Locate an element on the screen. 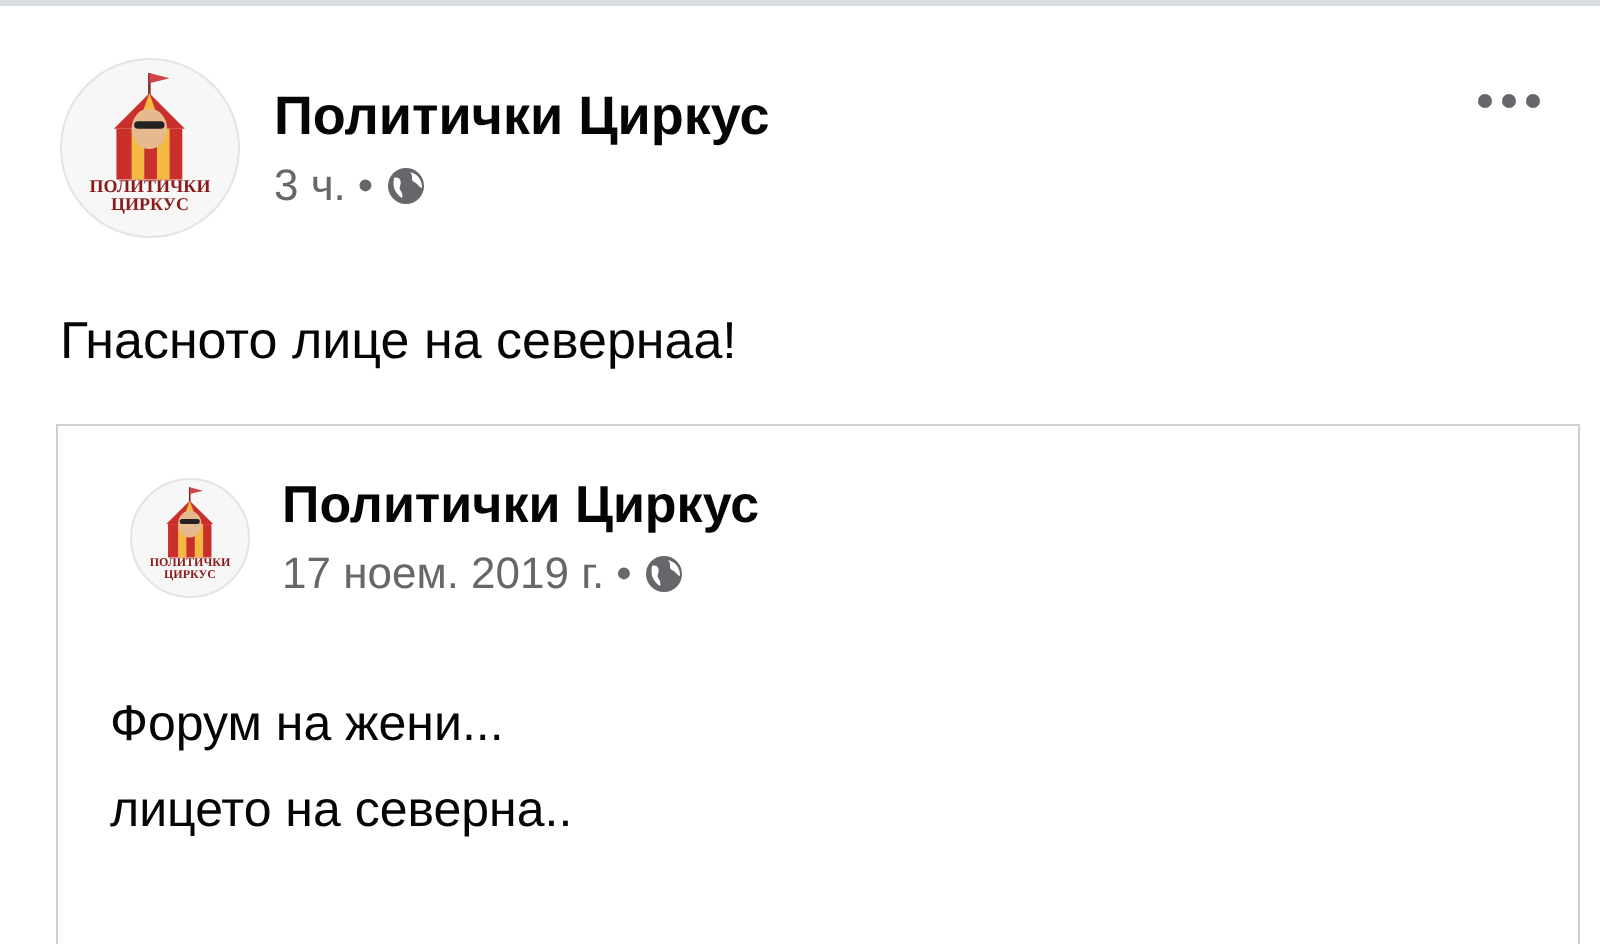  logo-text: ПОЛИТИЧКИ is located at coordinates (150, 187).